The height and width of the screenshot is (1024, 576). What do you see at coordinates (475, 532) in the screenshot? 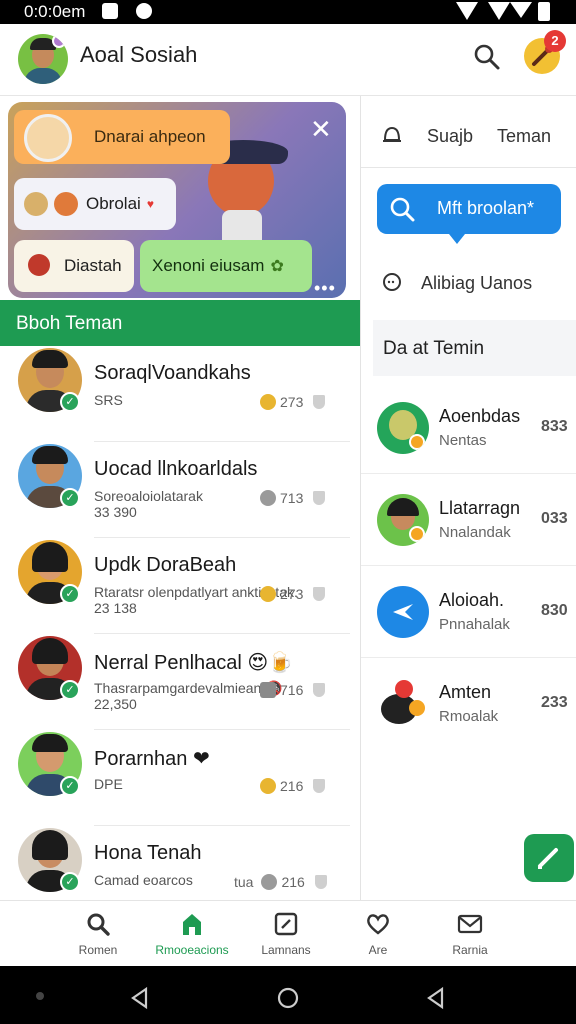
I see `contact-status: Nnalandak` at bounding box center [475, 532].